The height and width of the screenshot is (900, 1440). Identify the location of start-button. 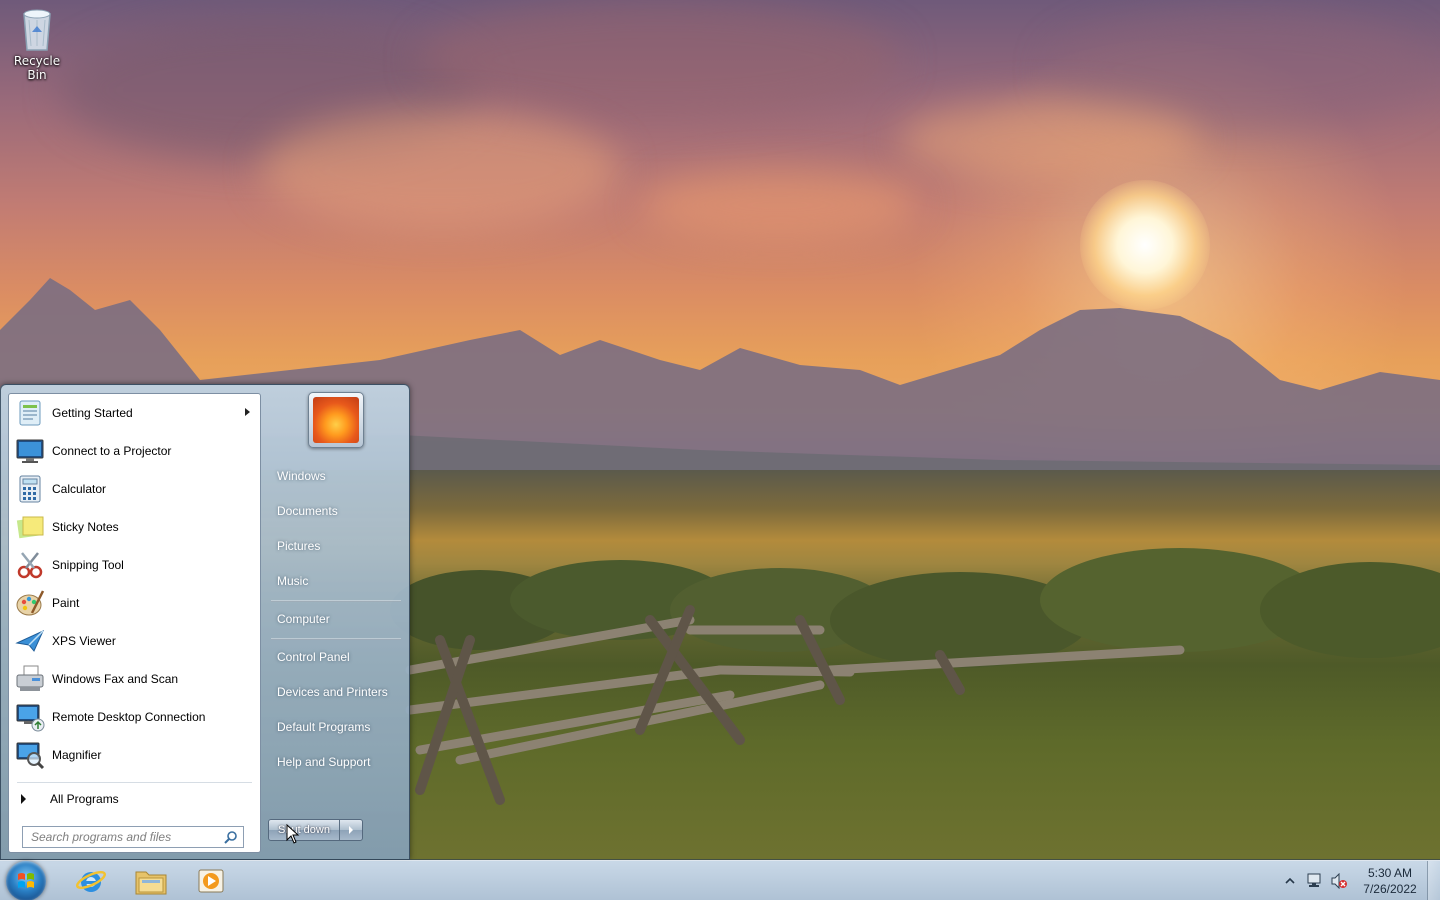
(26, 880).